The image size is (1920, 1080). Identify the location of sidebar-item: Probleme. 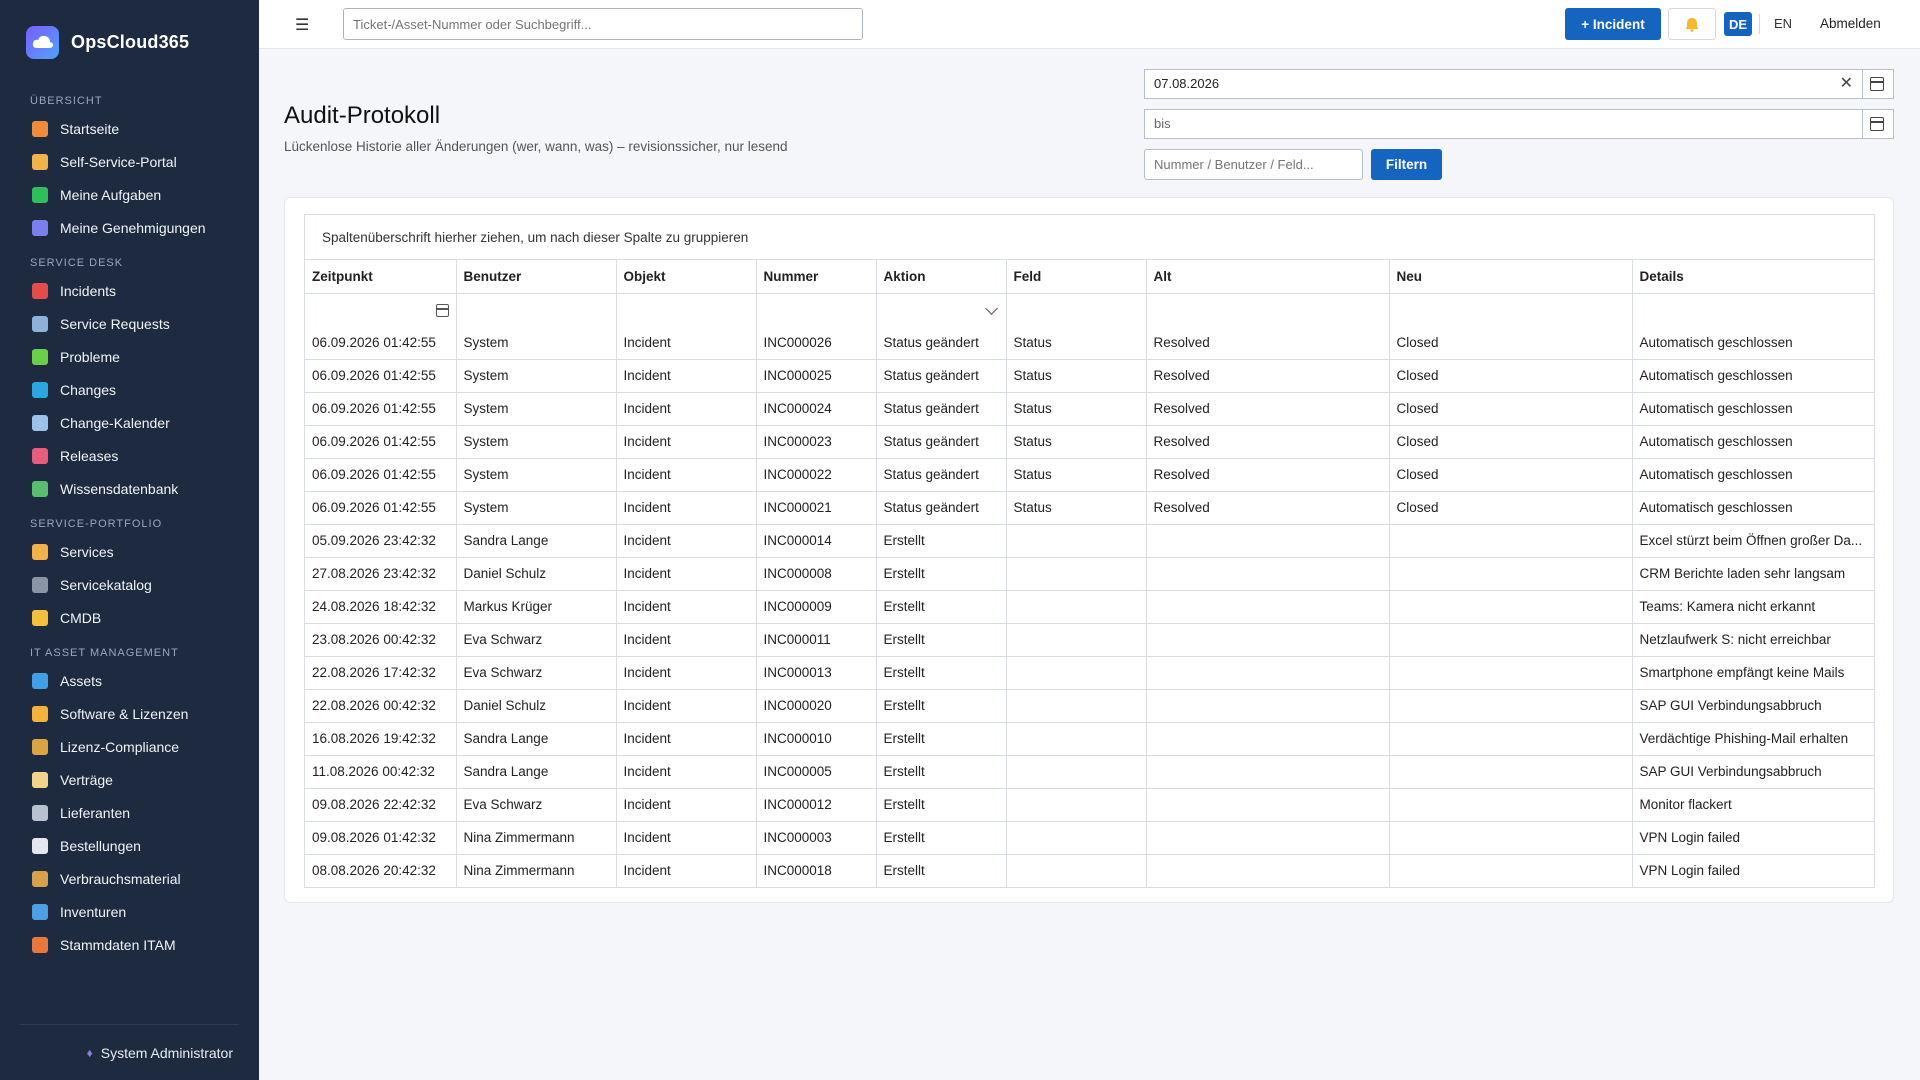
(129, 356).